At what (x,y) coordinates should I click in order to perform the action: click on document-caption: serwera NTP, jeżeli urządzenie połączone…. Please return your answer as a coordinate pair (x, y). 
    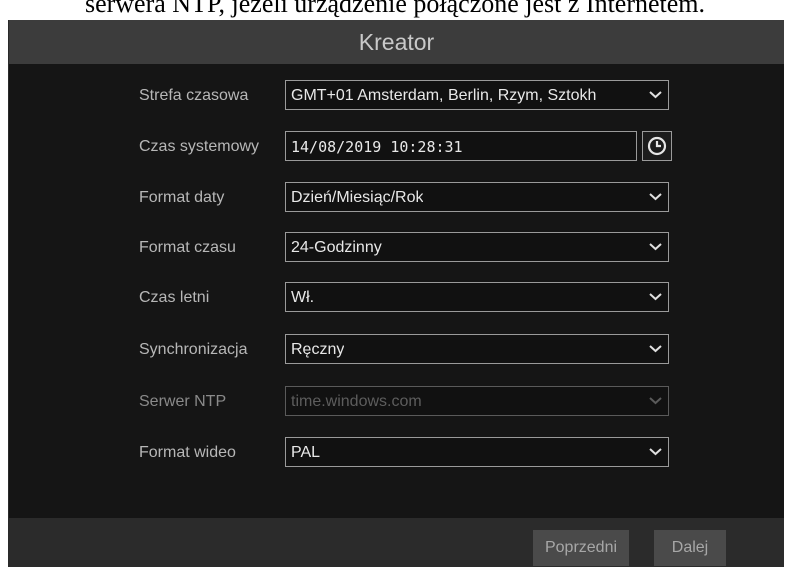
    Looking at the image, I should click on (395, 10).